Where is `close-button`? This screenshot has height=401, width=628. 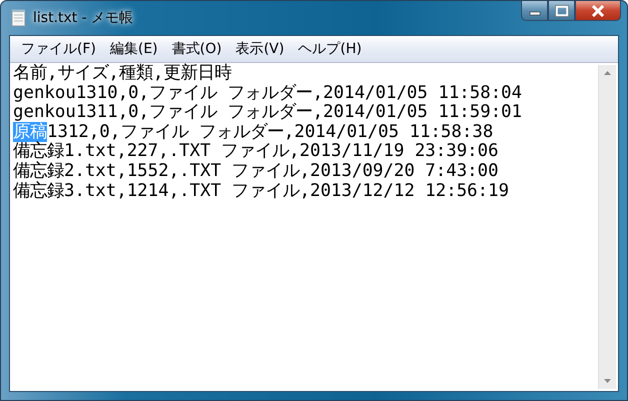
close-button is located at coordinates (598, 11).